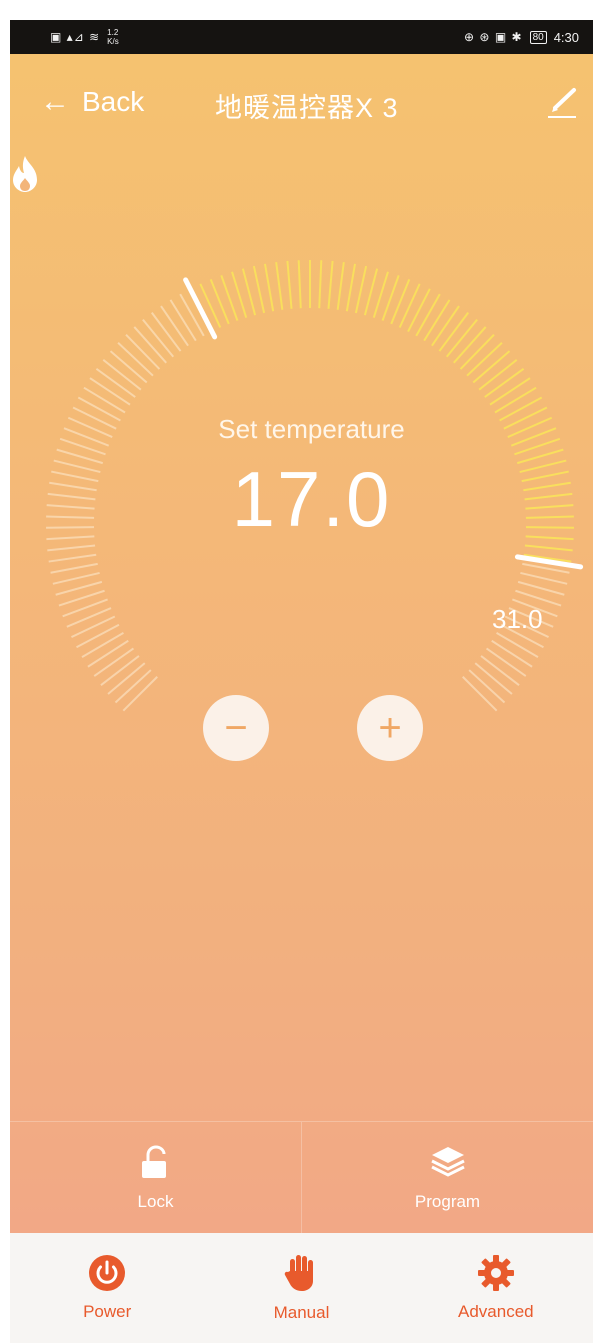 This screenshot has width=603, height=1343. I want to click on program-button: Program, so click(447, 1177).